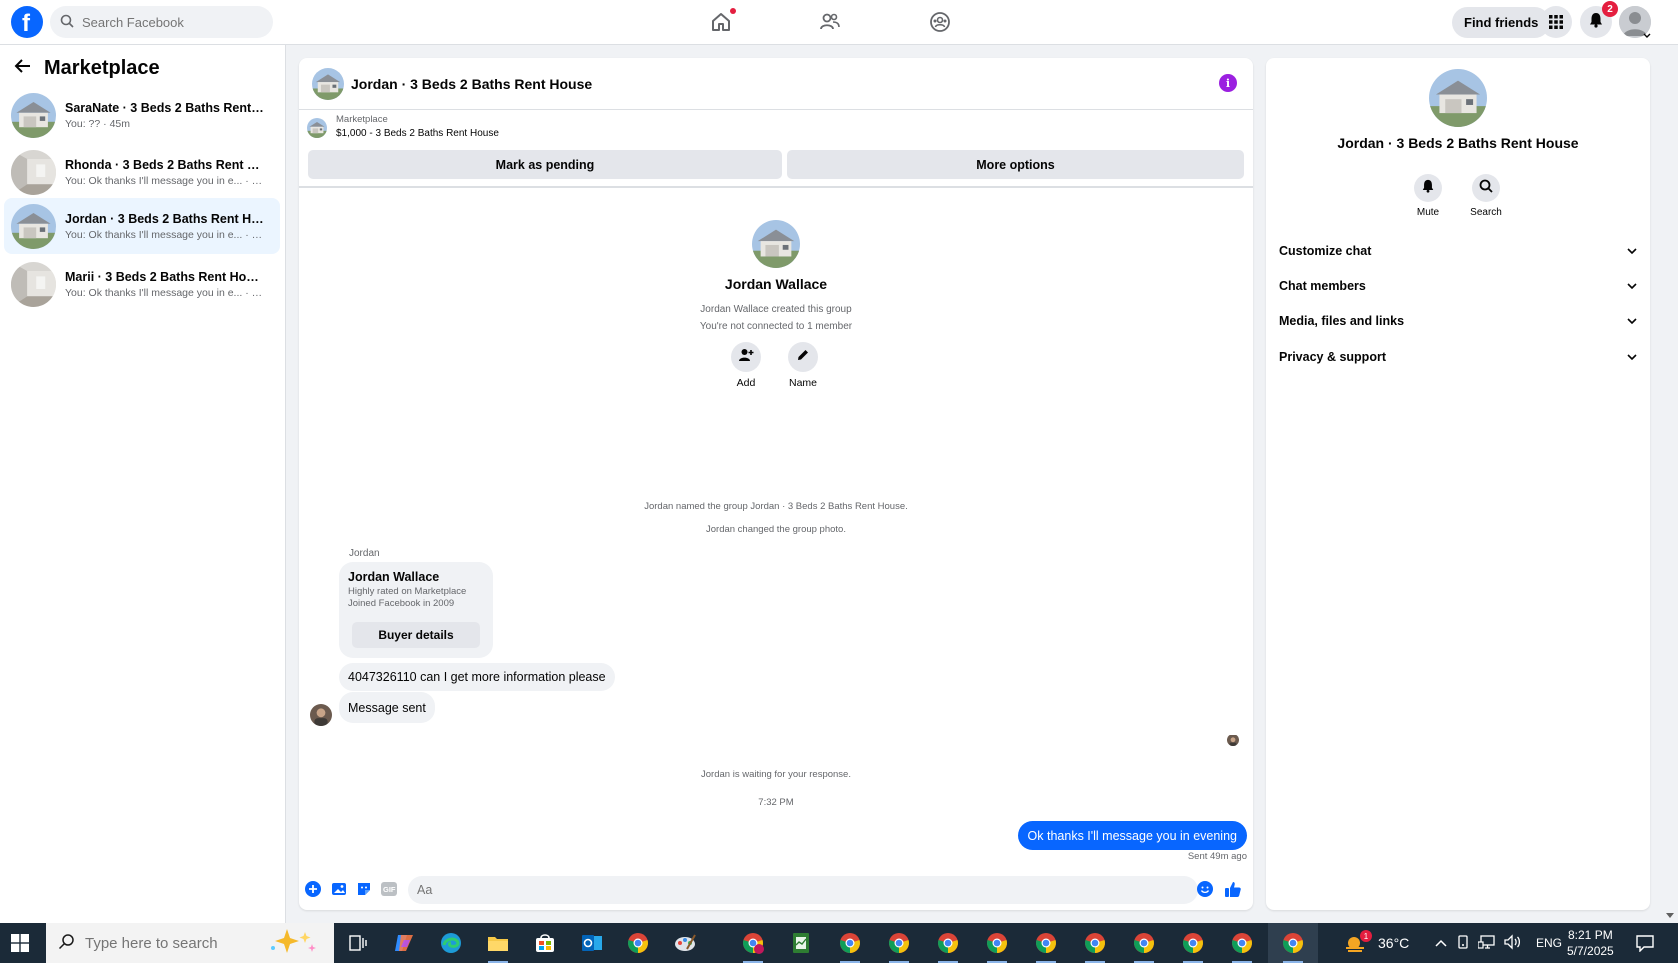 The height and width of the screenshot is (963, 1678). What do you see at coordinates (1513, 943) in the screenshot?
I see `volume-icon` at bounding box center [1513, 943].